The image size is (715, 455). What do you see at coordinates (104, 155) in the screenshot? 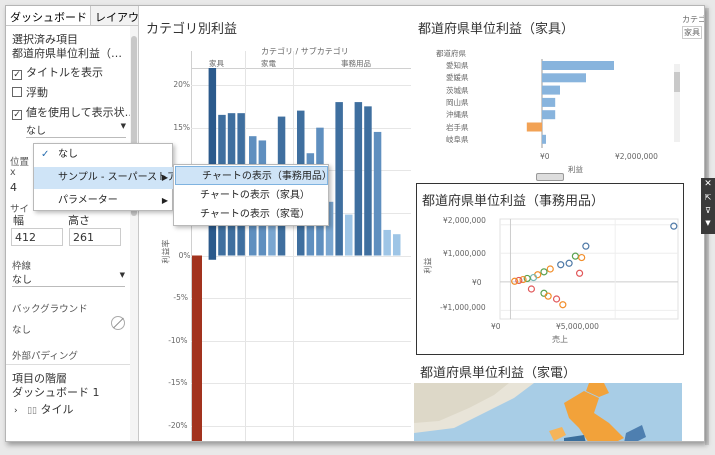
I see `menu-item-none: ✓ なし` at bounding box center [104, 155].